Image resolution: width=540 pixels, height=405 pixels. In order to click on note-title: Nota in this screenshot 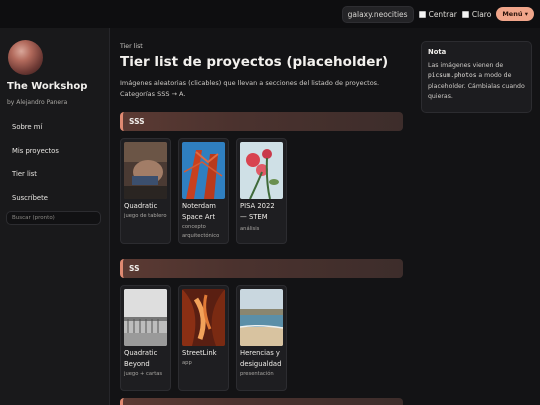, I will do `click(437, 52)`.